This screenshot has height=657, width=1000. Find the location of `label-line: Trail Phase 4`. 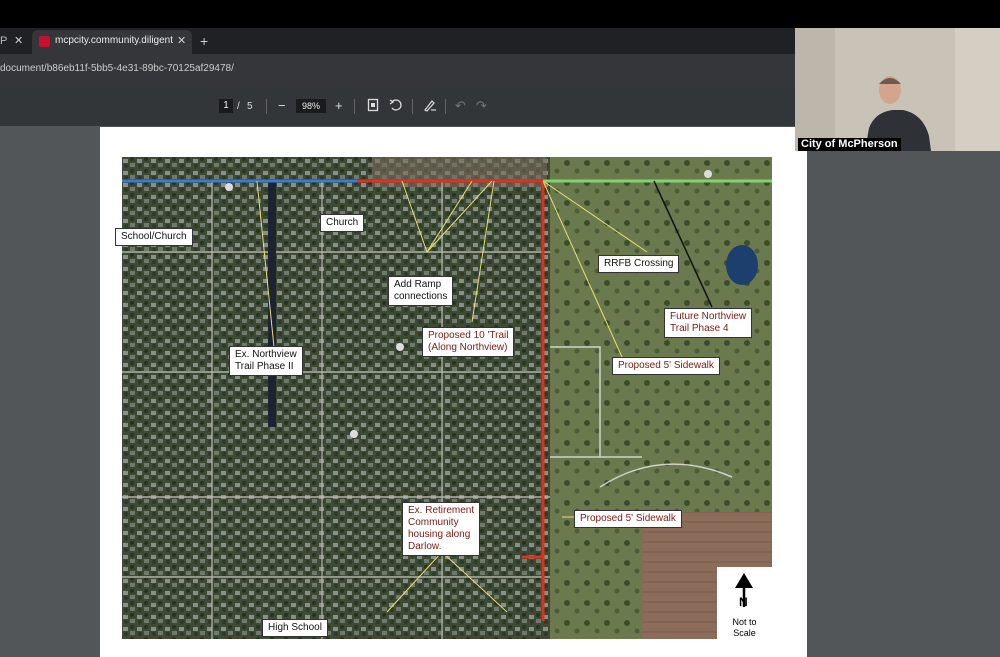

label-line: Trail Phase 4 is located at coordinates (699, 328).